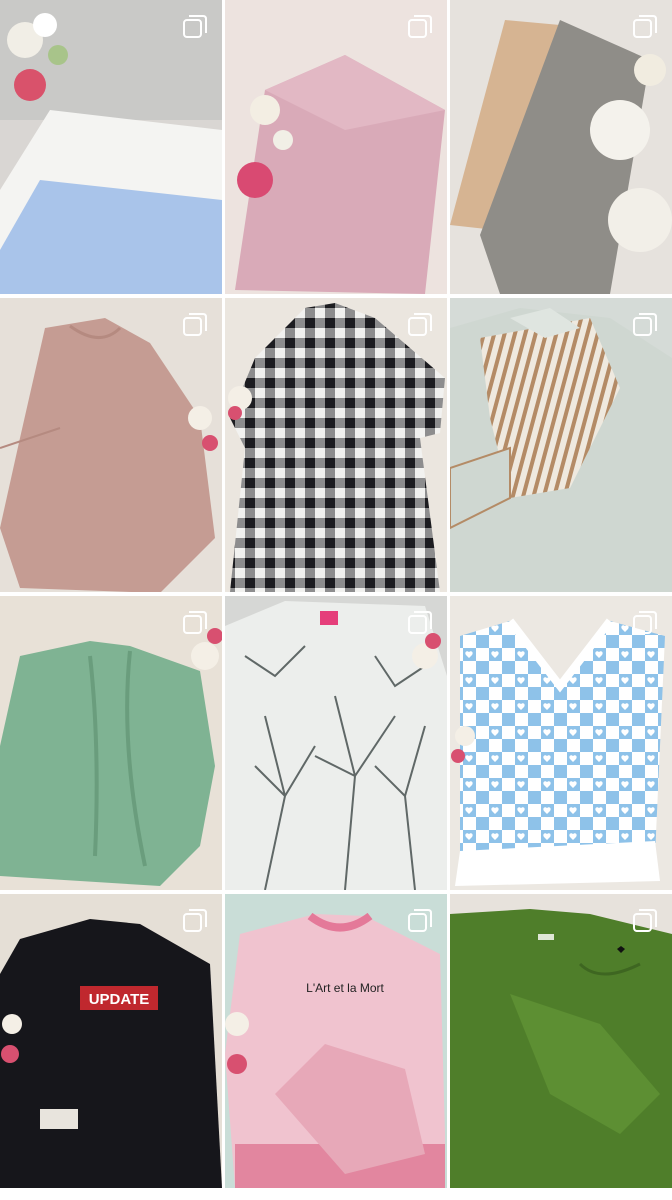 The image size is (672, 1200). I want to click on print-text: UPDATE, so click(119, 999).